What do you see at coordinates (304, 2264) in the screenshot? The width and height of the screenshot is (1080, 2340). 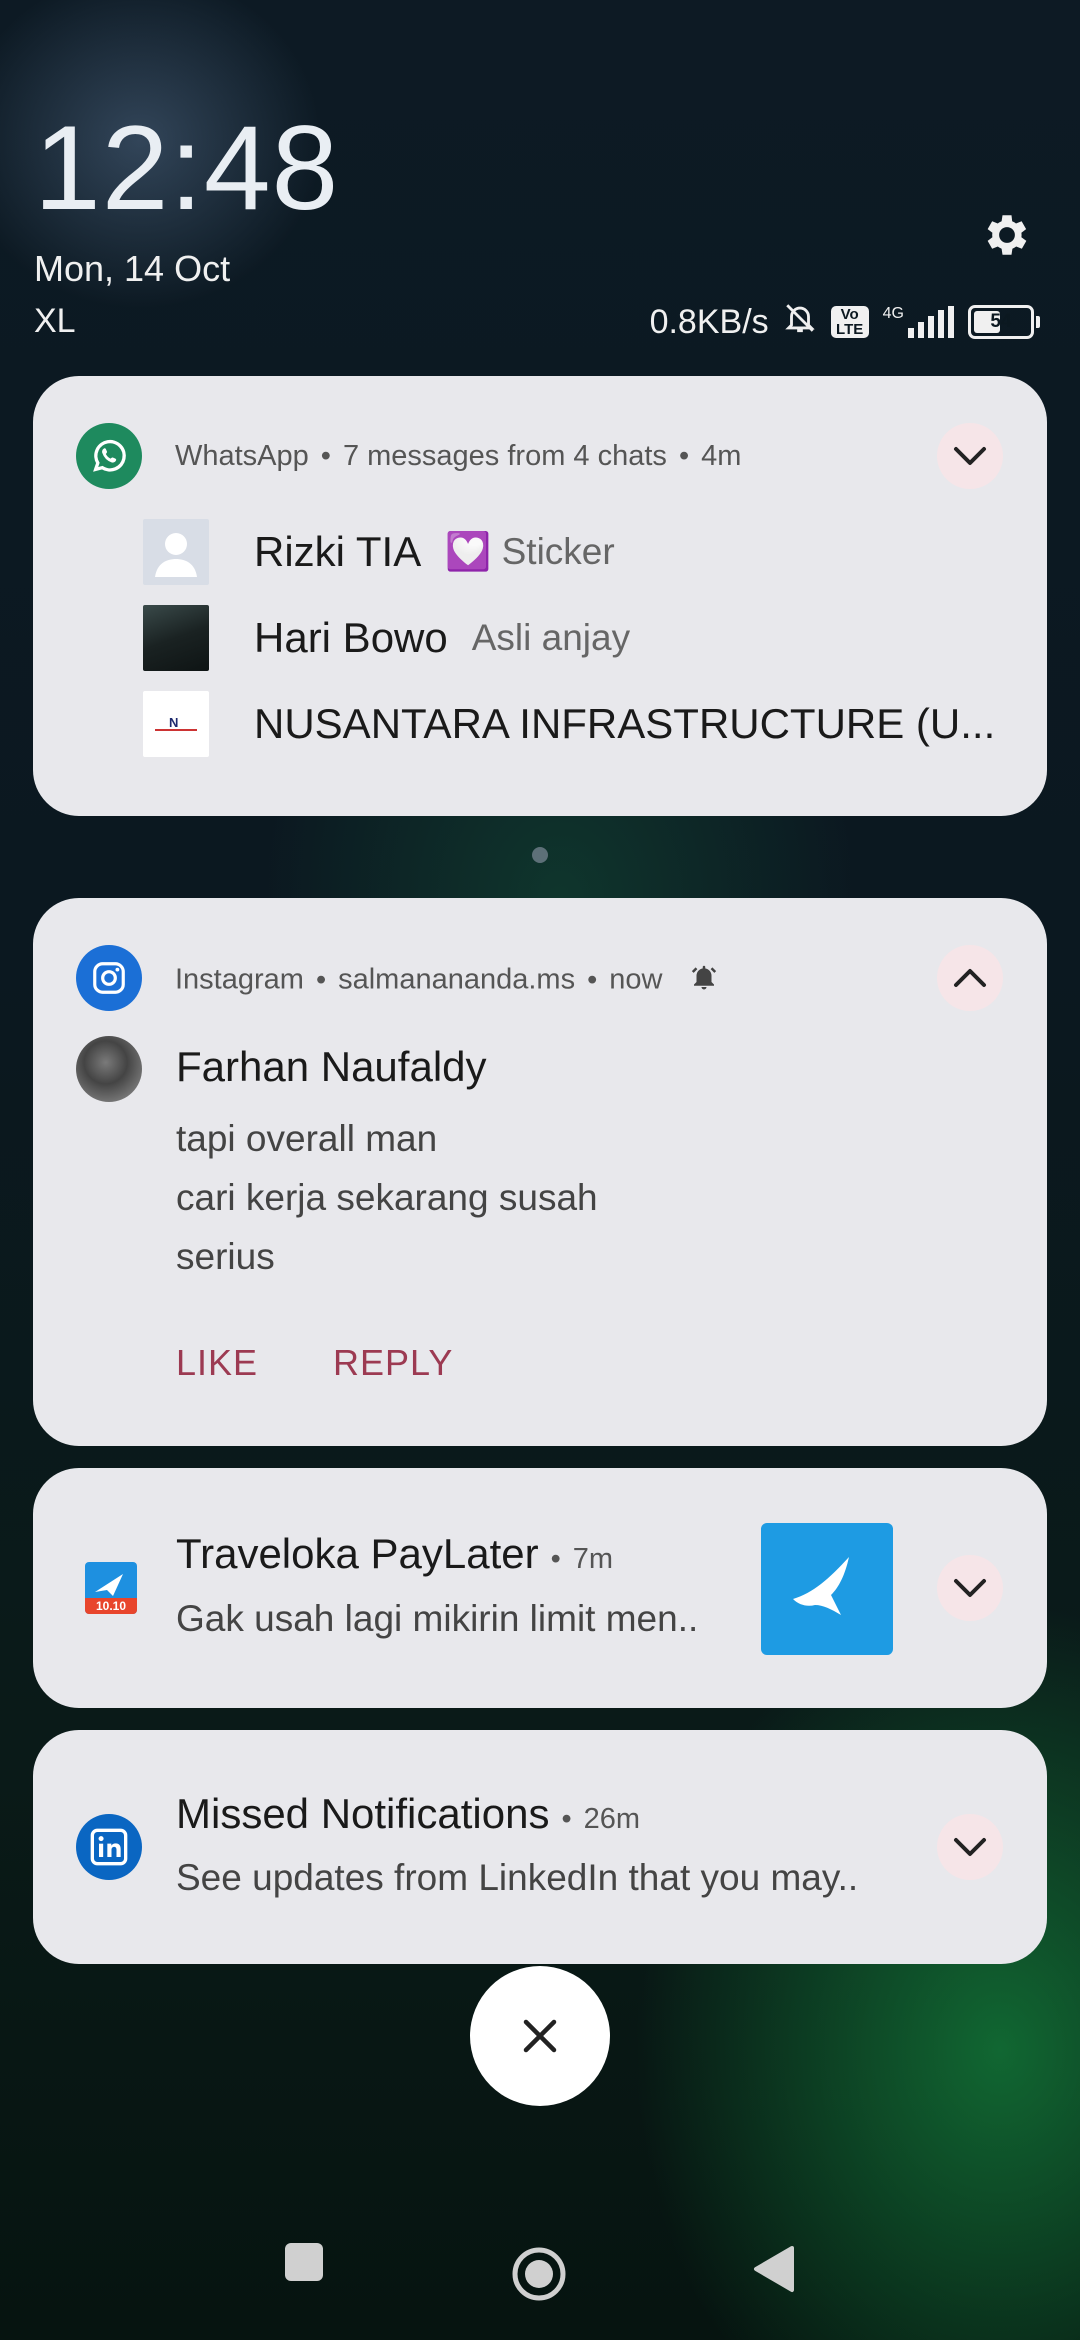 I see `recents-square-icon` at bounding box center [304, 2264].